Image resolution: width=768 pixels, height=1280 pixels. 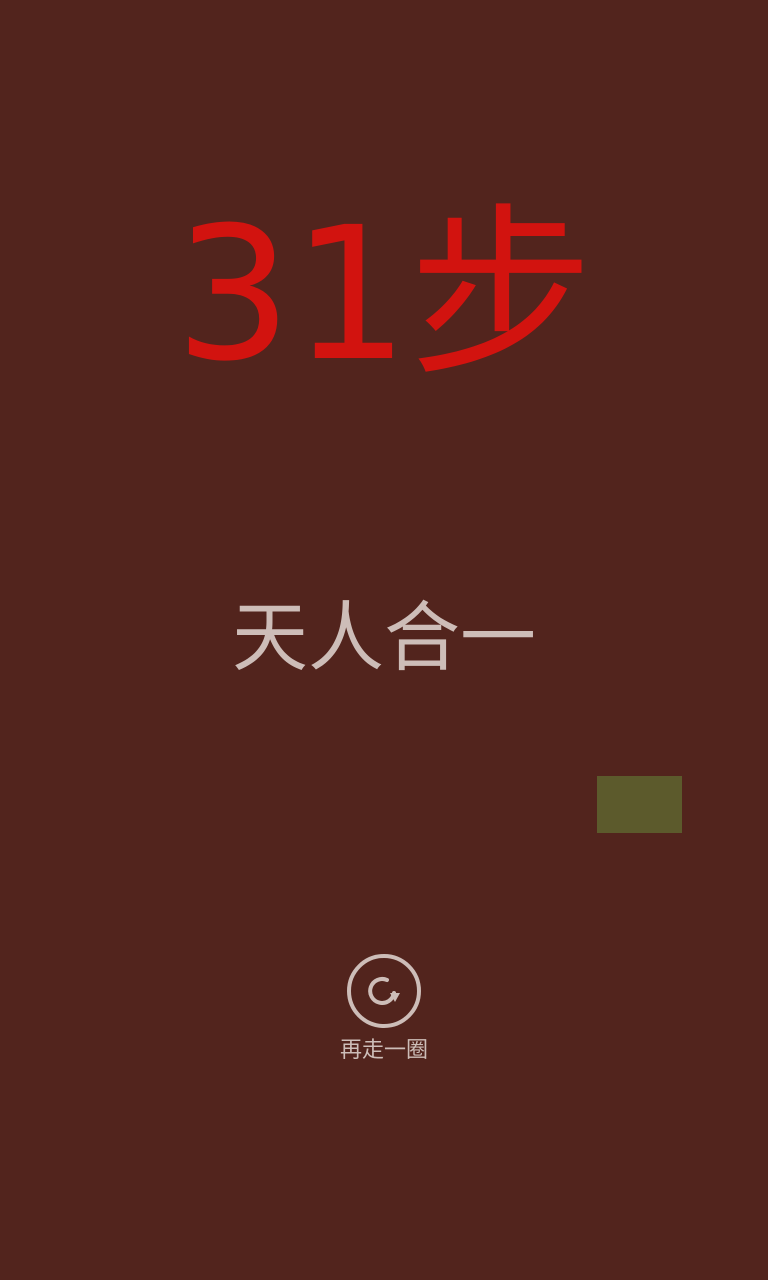 I want to click on rank-title: 天人合一, so click(x=384, y=637).